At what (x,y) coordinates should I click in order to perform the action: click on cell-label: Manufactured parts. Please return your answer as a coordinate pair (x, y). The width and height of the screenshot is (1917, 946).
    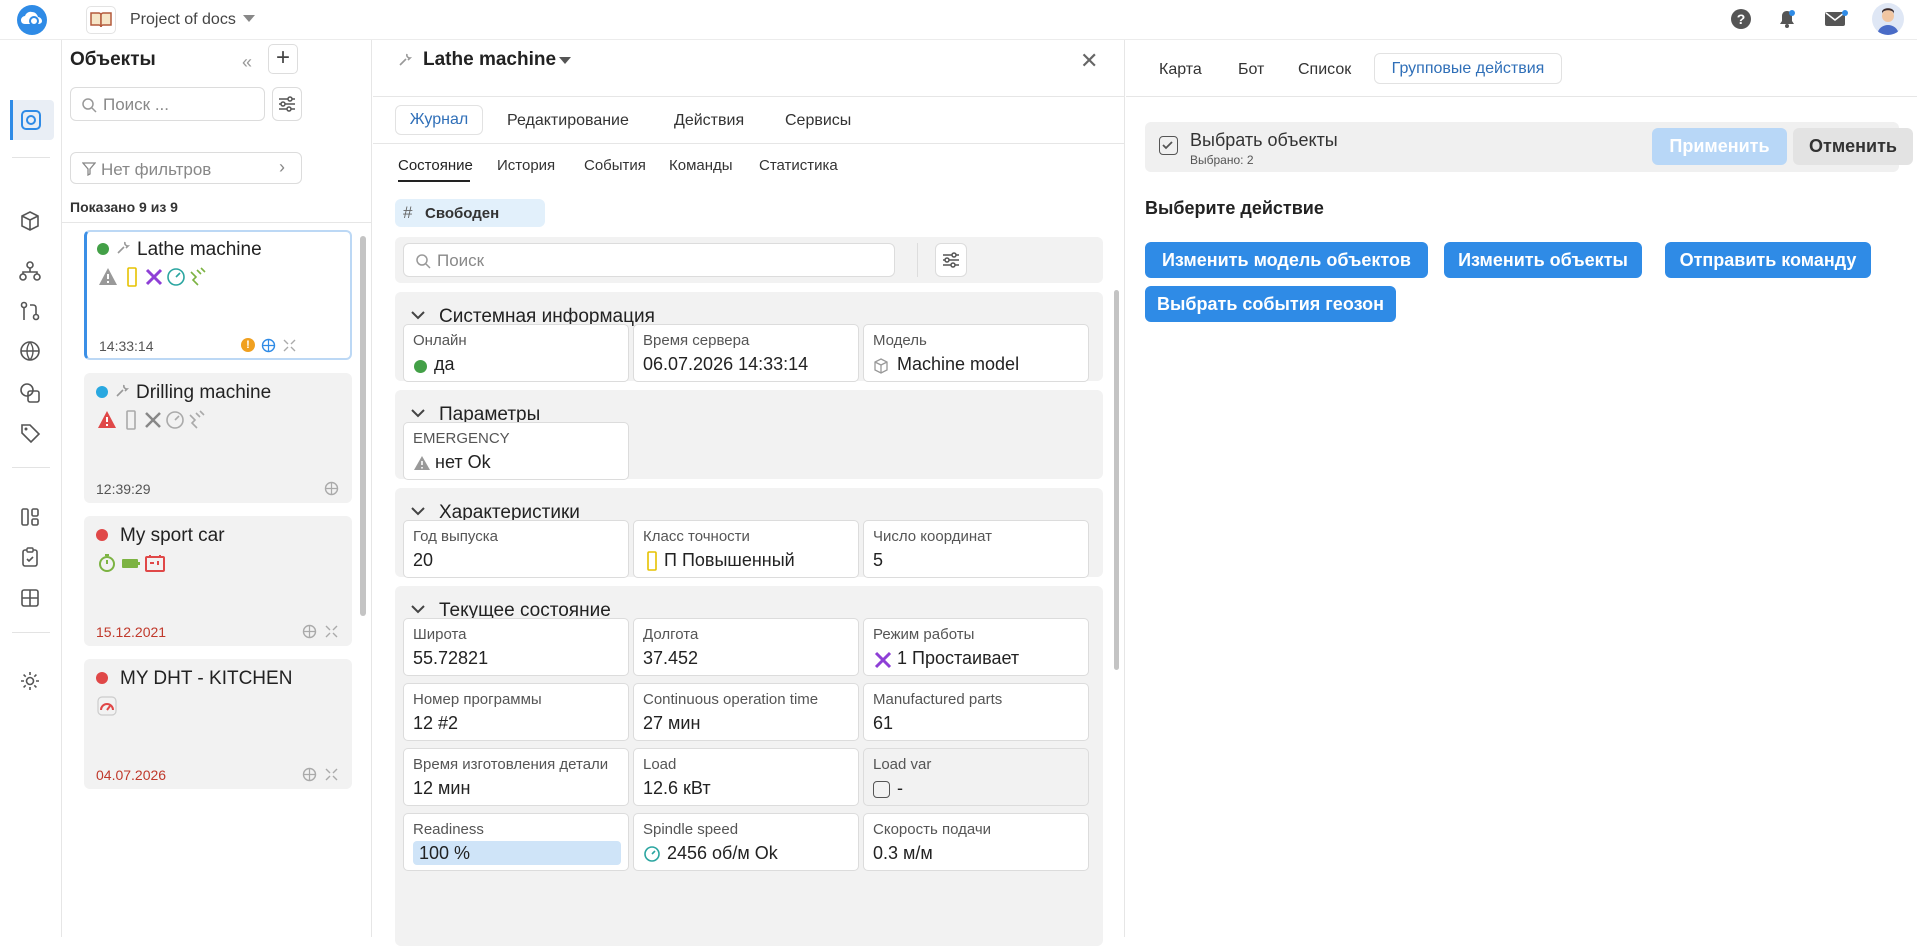
    Looking at the image, I should click on (938, 699).